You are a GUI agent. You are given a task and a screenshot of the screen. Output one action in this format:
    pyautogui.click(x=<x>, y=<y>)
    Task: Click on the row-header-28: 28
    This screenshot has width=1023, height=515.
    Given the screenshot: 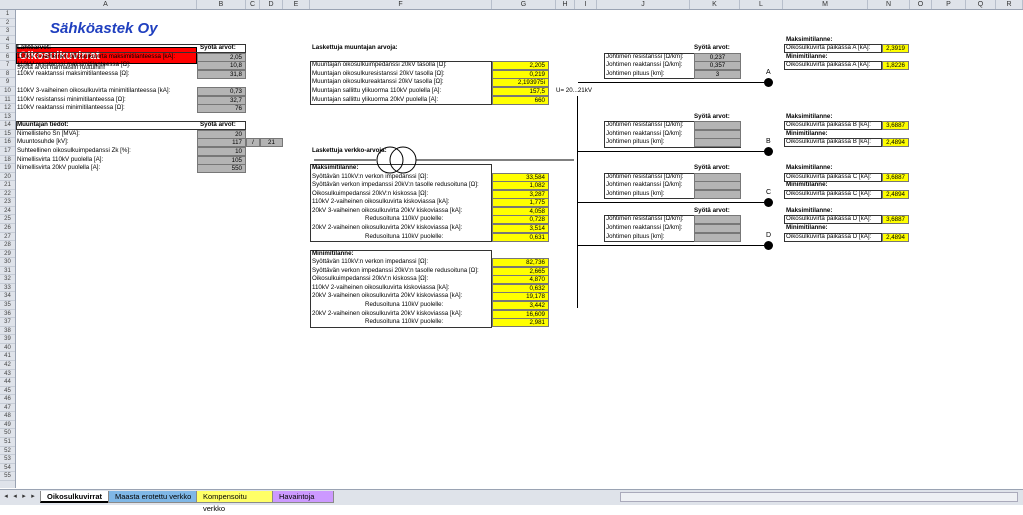 What is the action you would take?
    pyautogui.click(x=7, y=245)
    